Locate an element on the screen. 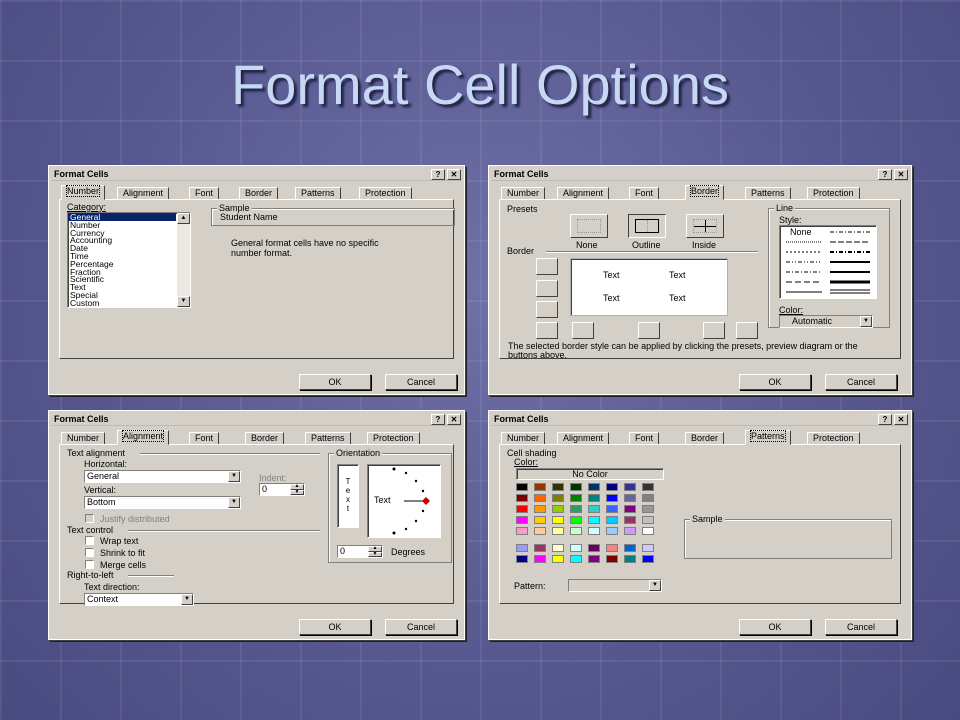 Image resolution: width=960 pixels, height=720 pixels. wrap-text-checkbox is located at coordinates (89, 540).